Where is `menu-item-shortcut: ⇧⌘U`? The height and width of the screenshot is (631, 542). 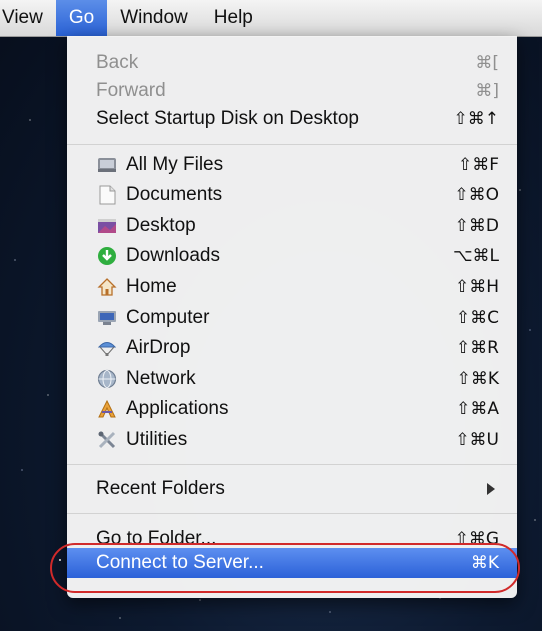 menu-item-shortcut: ⇧⌘U is located at coordinates (477, 440).